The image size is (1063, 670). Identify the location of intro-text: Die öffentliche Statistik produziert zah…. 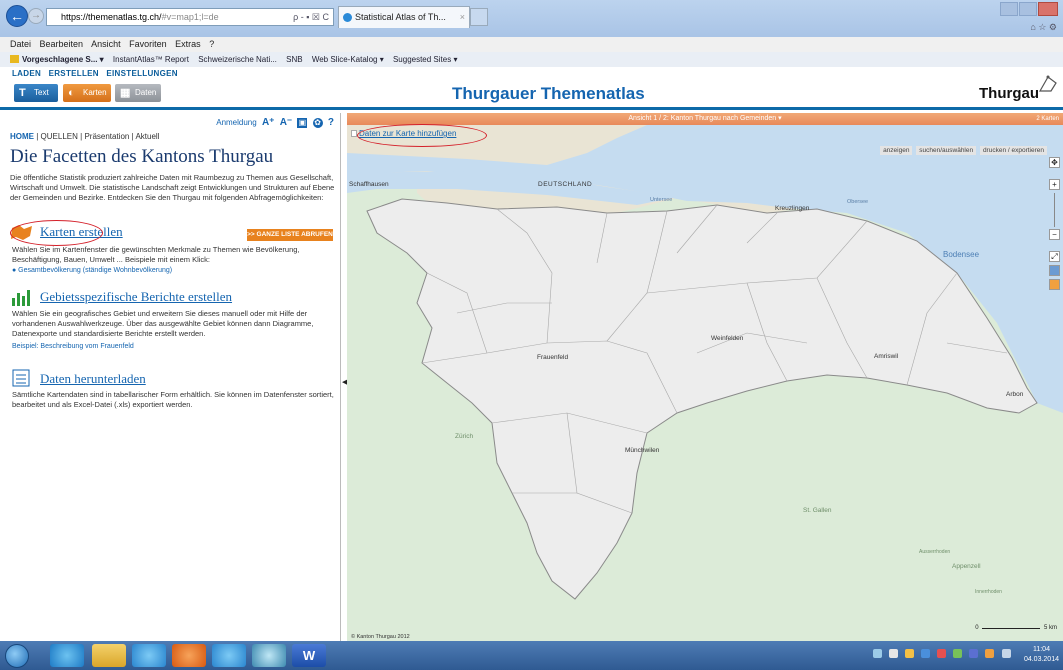
(172, 187).